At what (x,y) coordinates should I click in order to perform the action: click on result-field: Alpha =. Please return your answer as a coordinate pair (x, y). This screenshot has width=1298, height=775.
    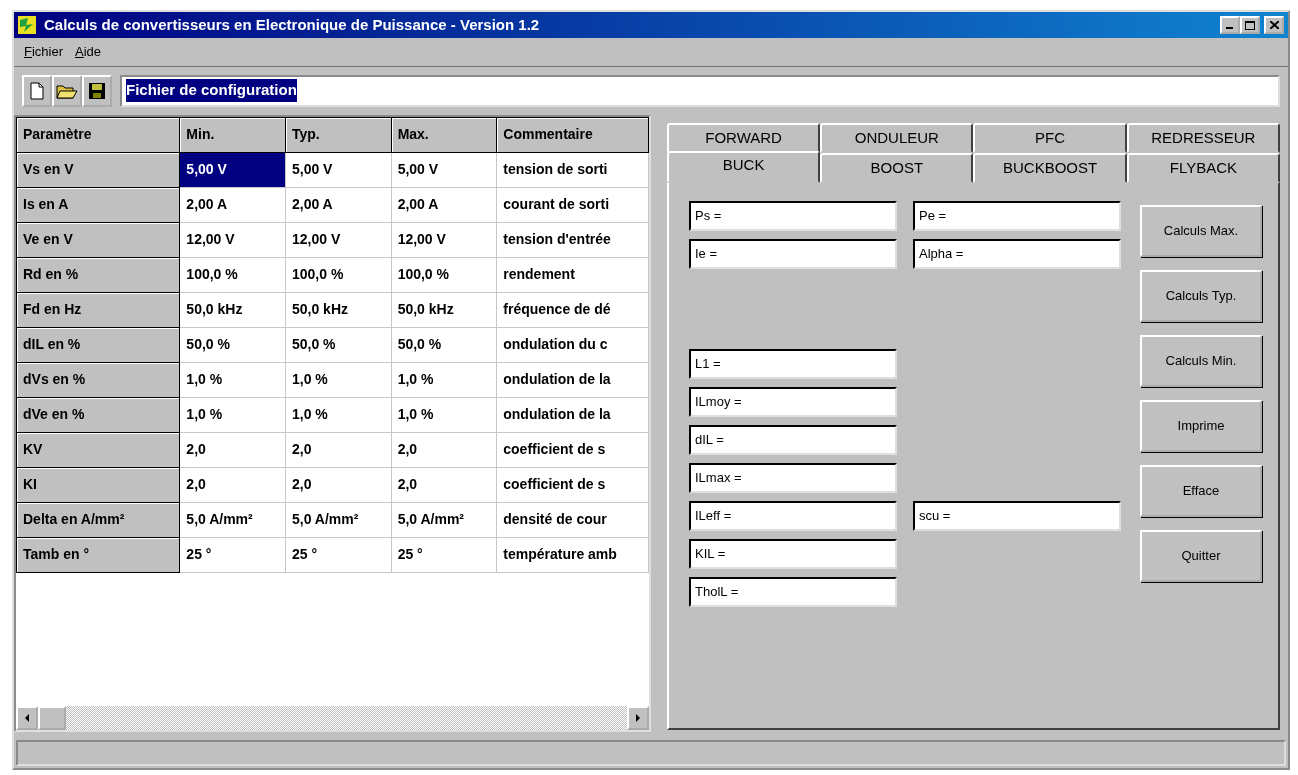
    Looking at the image, I should click on (1017, 253).